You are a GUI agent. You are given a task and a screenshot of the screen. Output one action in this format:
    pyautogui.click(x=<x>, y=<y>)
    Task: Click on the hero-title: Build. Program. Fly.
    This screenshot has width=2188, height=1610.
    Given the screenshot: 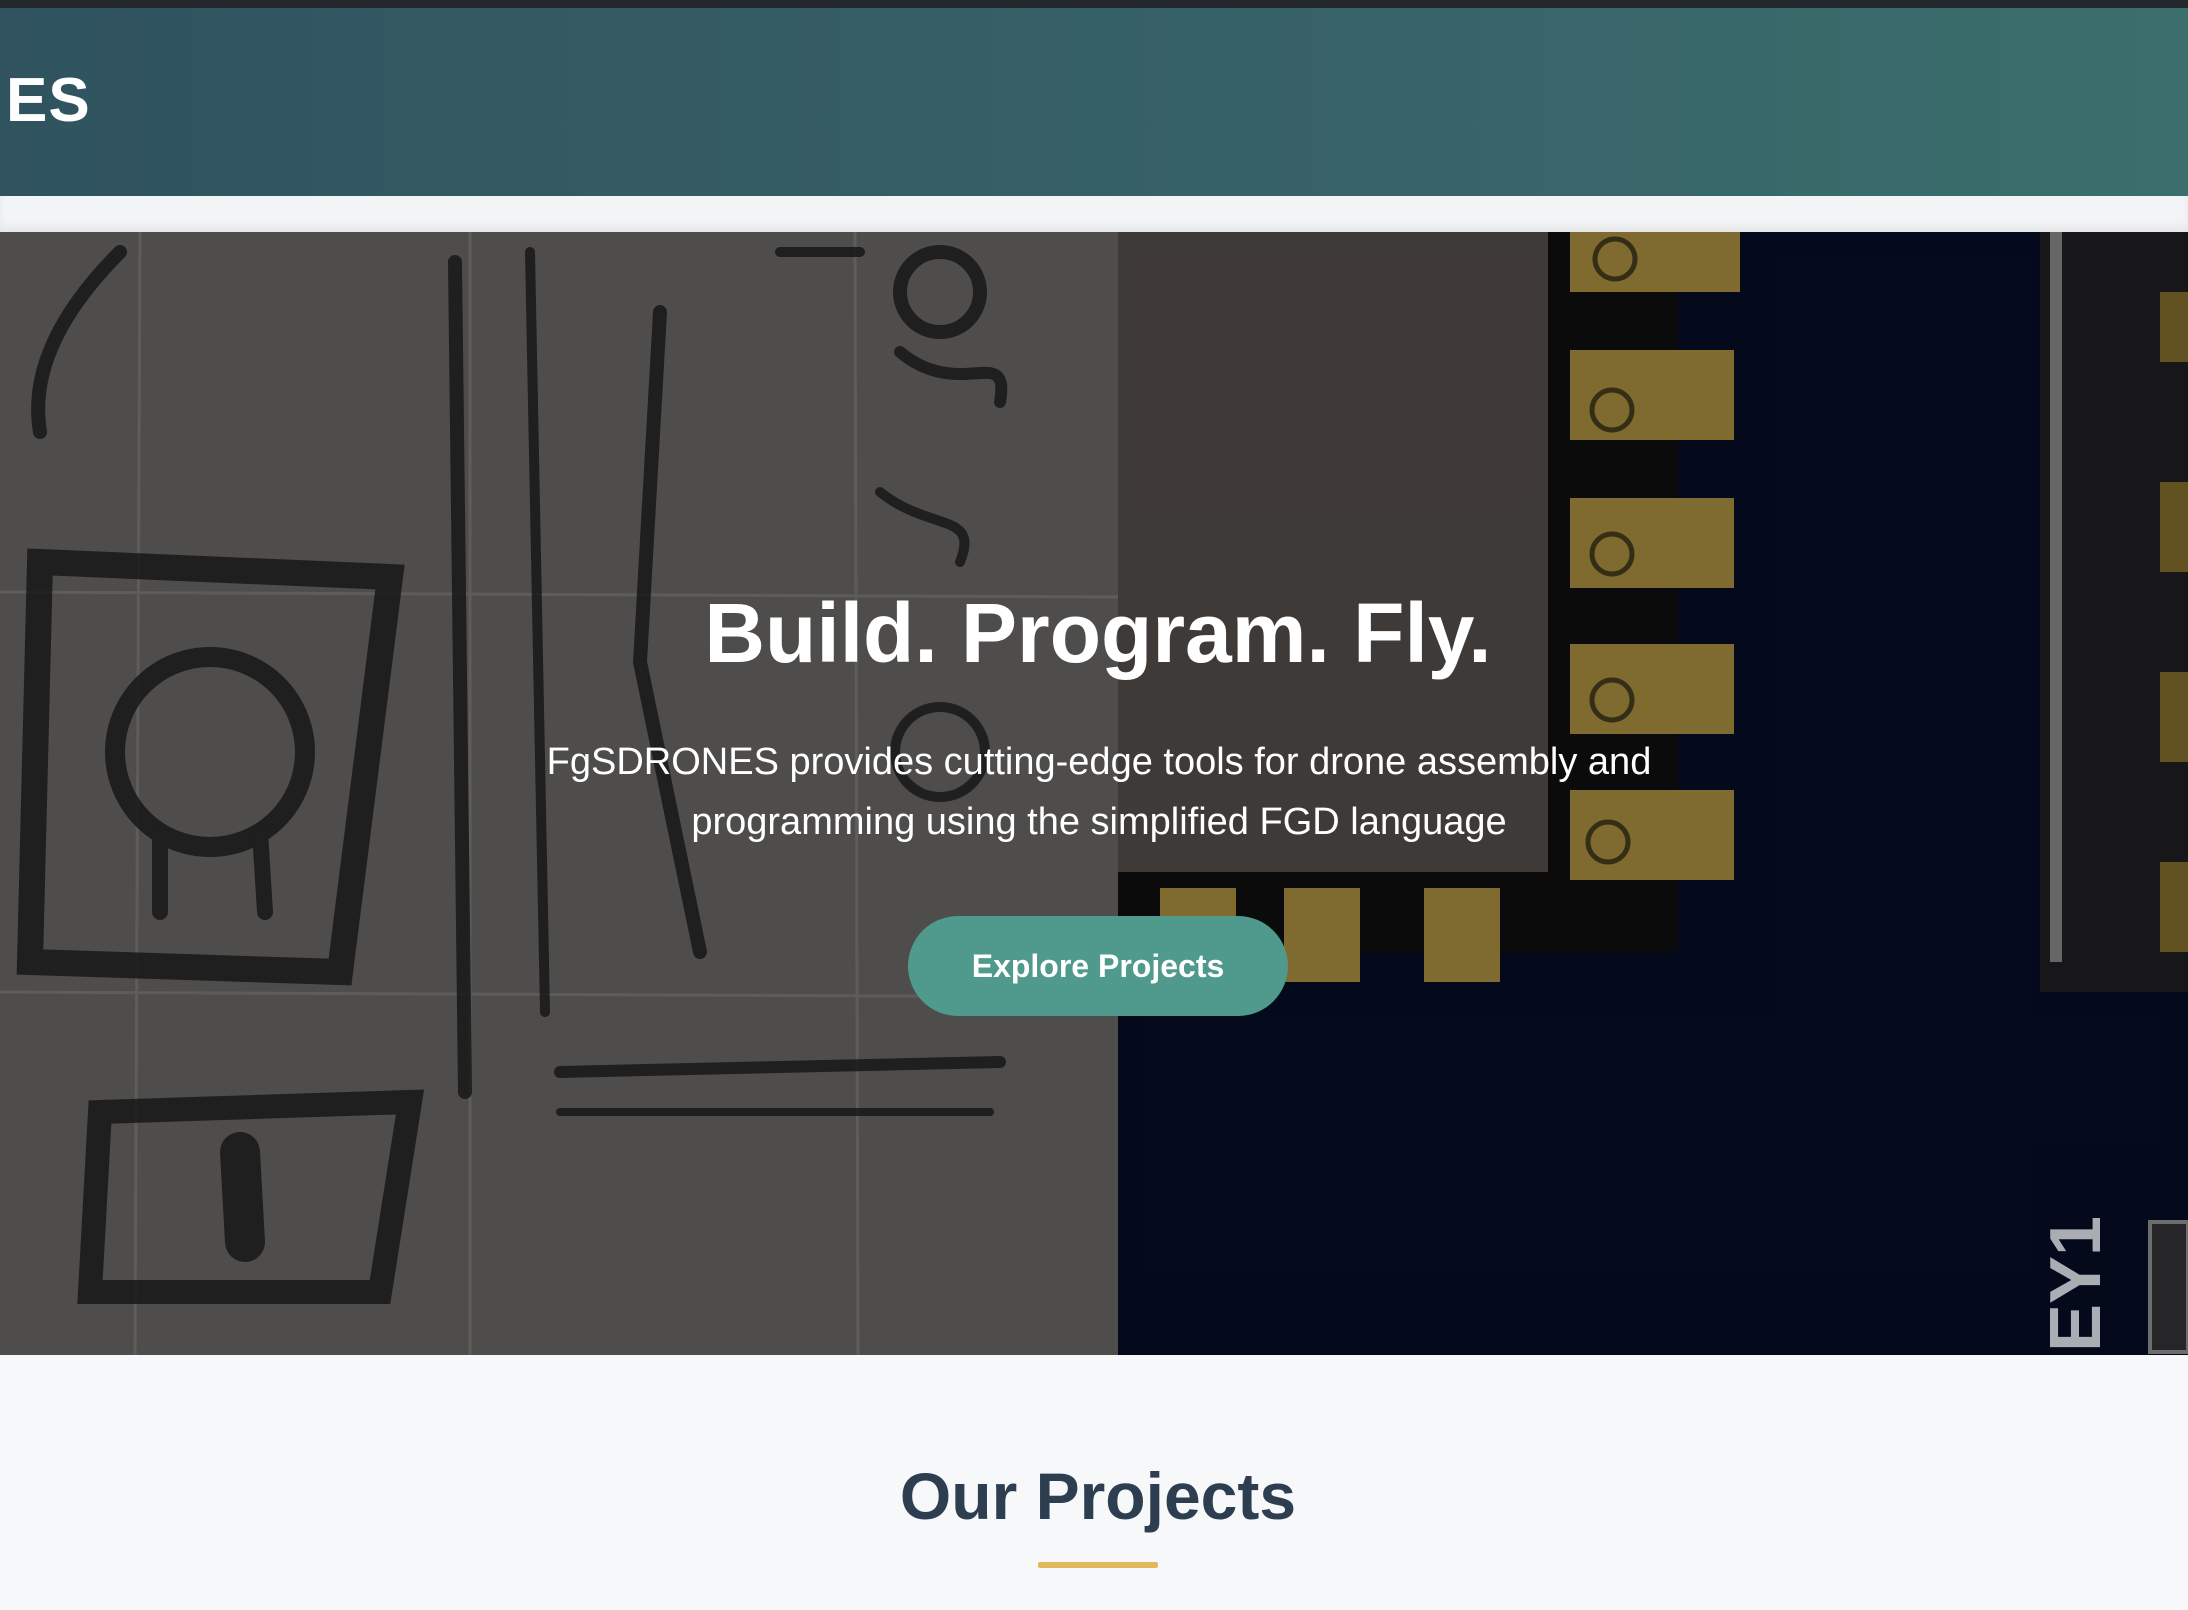 What is the action you would take?
    pyautogui.click(x=1098, y=633)
    